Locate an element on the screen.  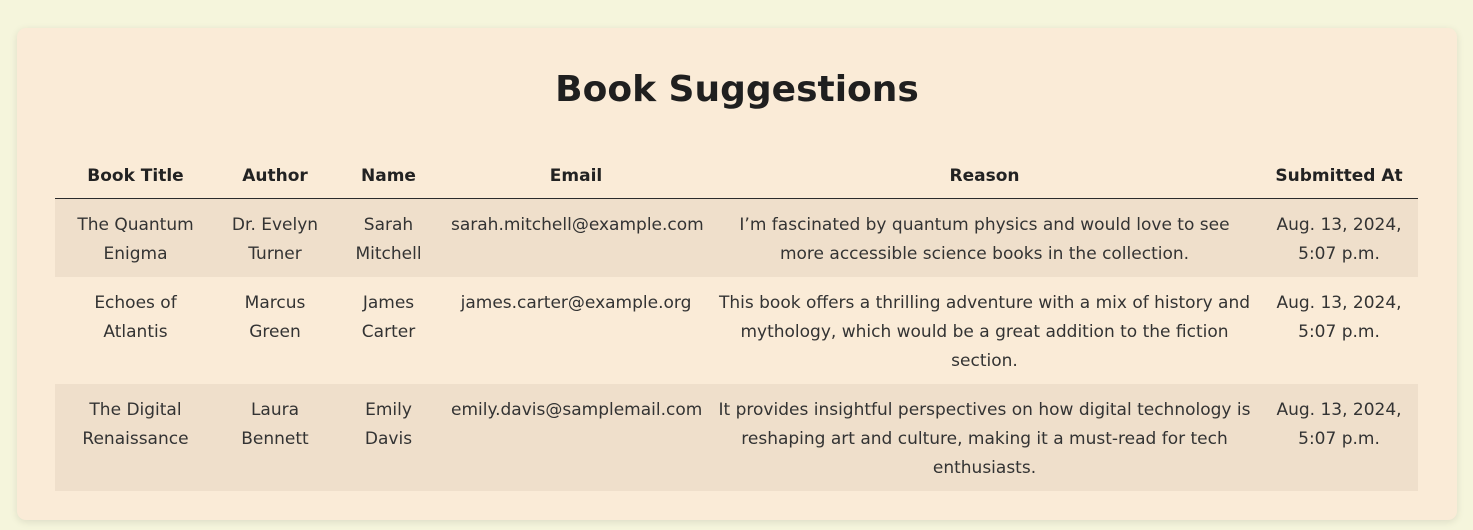
column-header-book-title: Book Title is located at coordinates (135, 176).